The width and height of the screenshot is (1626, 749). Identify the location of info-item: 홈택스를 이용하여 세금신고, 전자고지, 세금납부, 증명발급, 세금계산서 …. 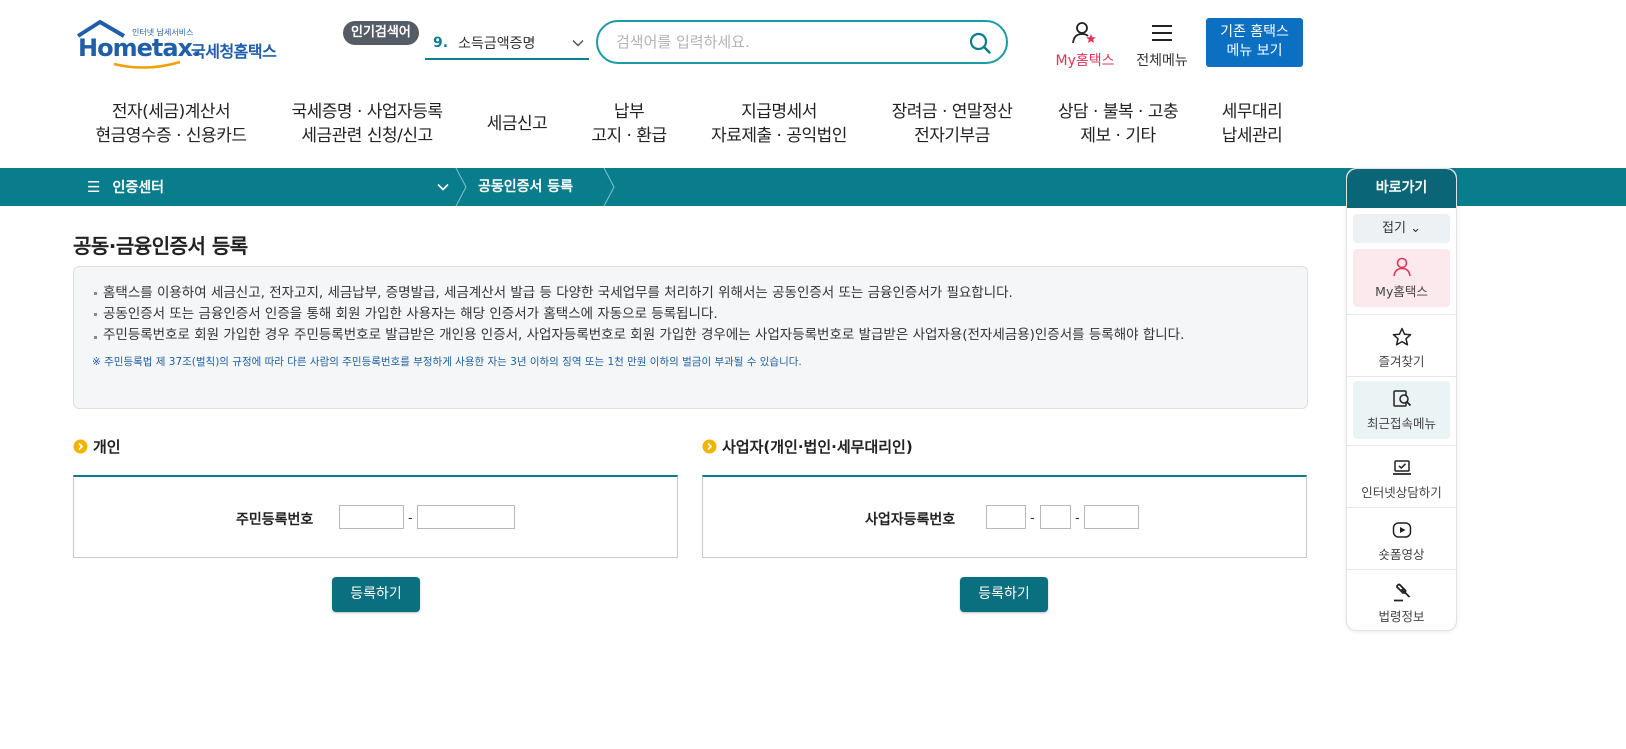
(690, 293).